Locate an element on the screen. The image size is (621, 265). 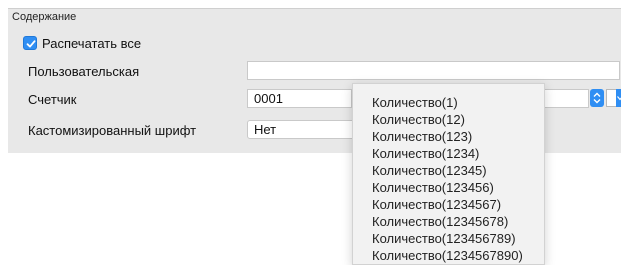
counter-count-select is located at coordinates (566, 98).